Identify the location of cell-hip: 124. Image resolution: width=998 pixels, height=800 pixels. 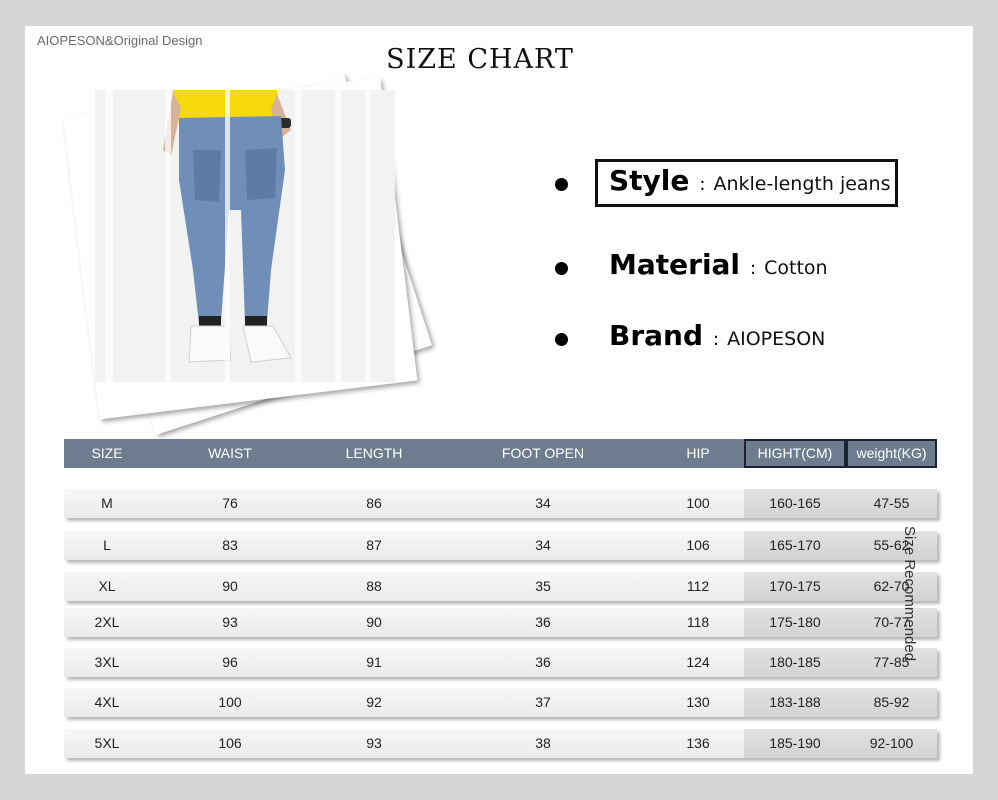
(698, 662).